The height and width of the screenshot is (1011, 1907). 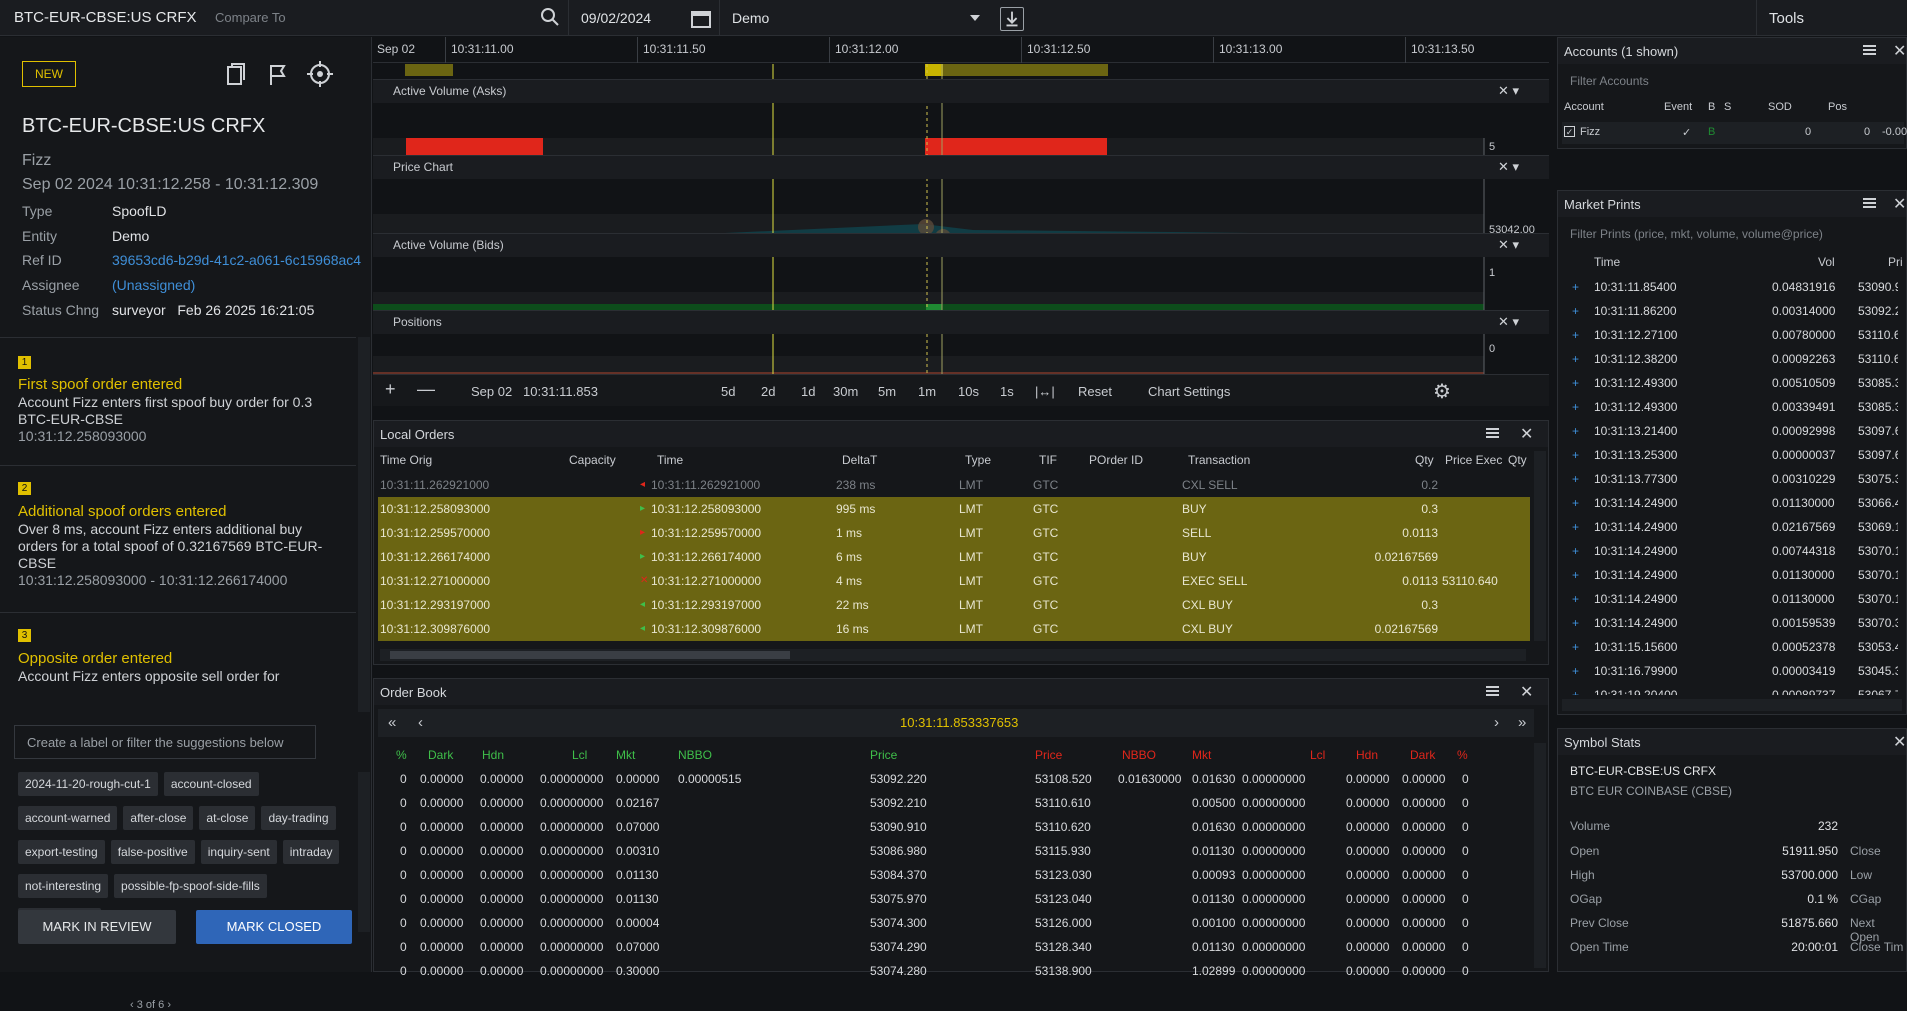 What do you see at coordinates (364, 852) in the screenshot?
I see `tags-scrollbar` at bounding box center [364, 852].